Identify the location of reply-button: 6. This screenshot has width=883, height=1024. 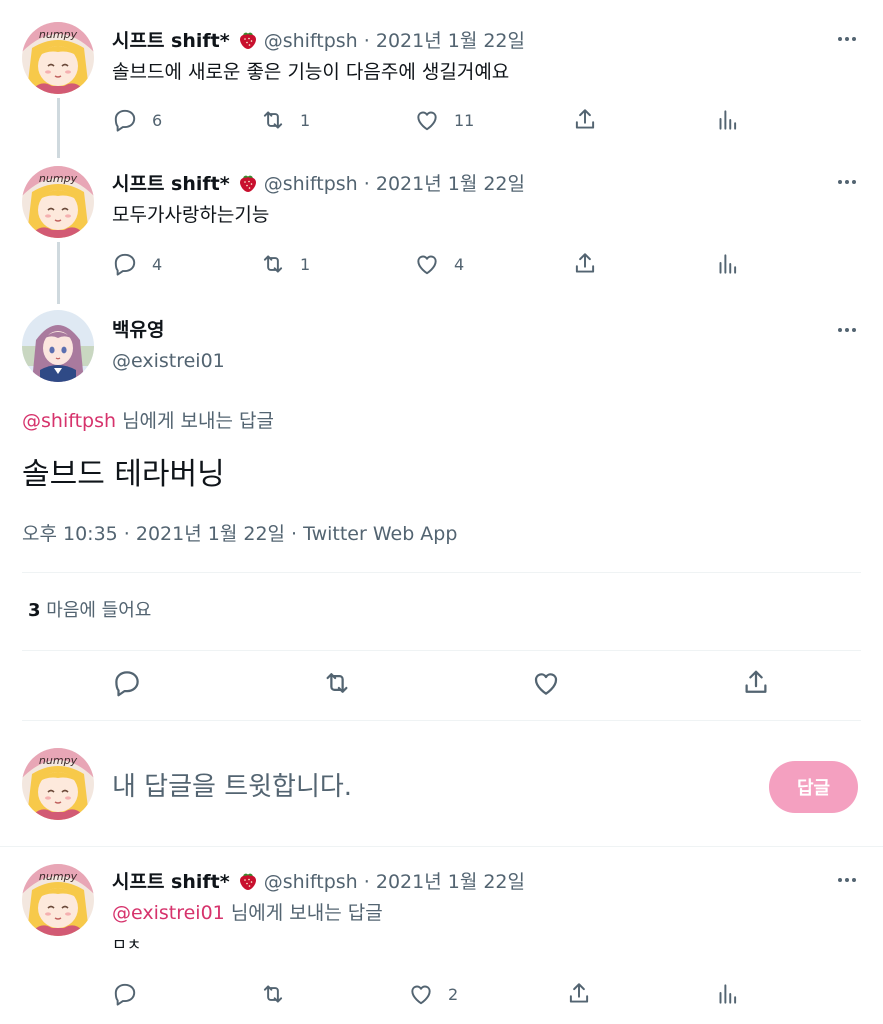
(137, 120).